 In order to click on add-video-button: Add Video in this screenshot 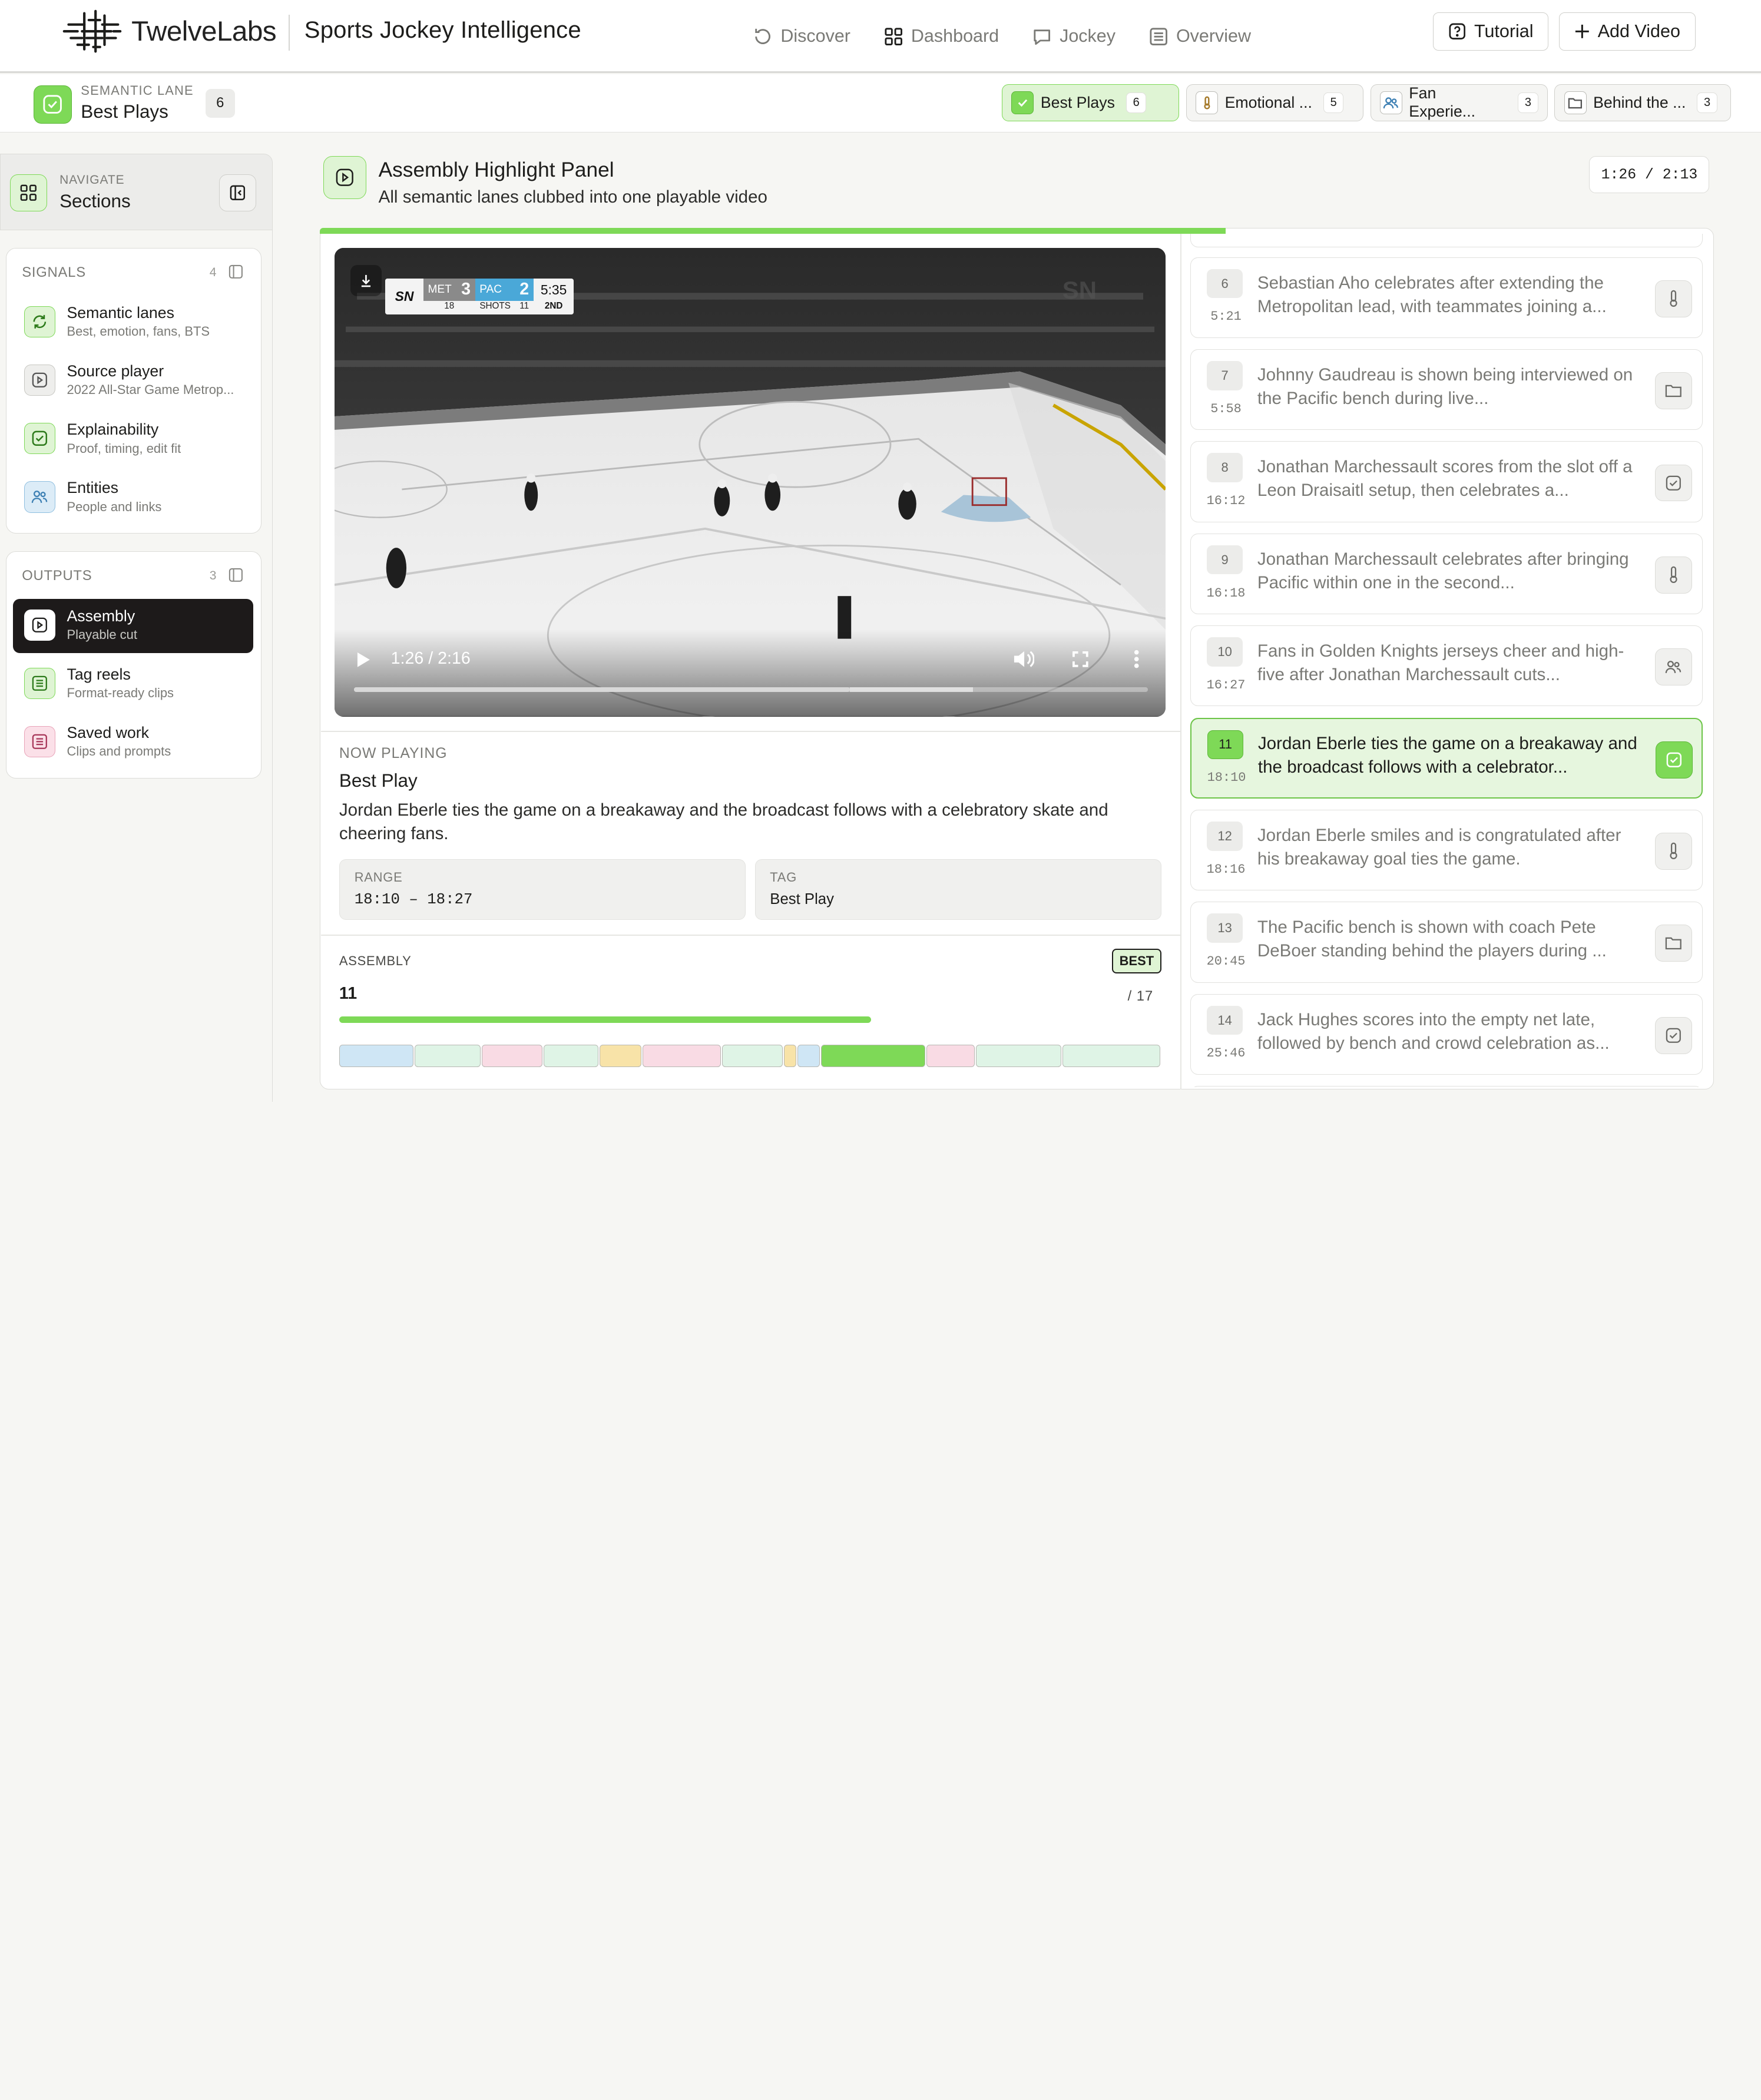, I will do `click(1627, 32)`.